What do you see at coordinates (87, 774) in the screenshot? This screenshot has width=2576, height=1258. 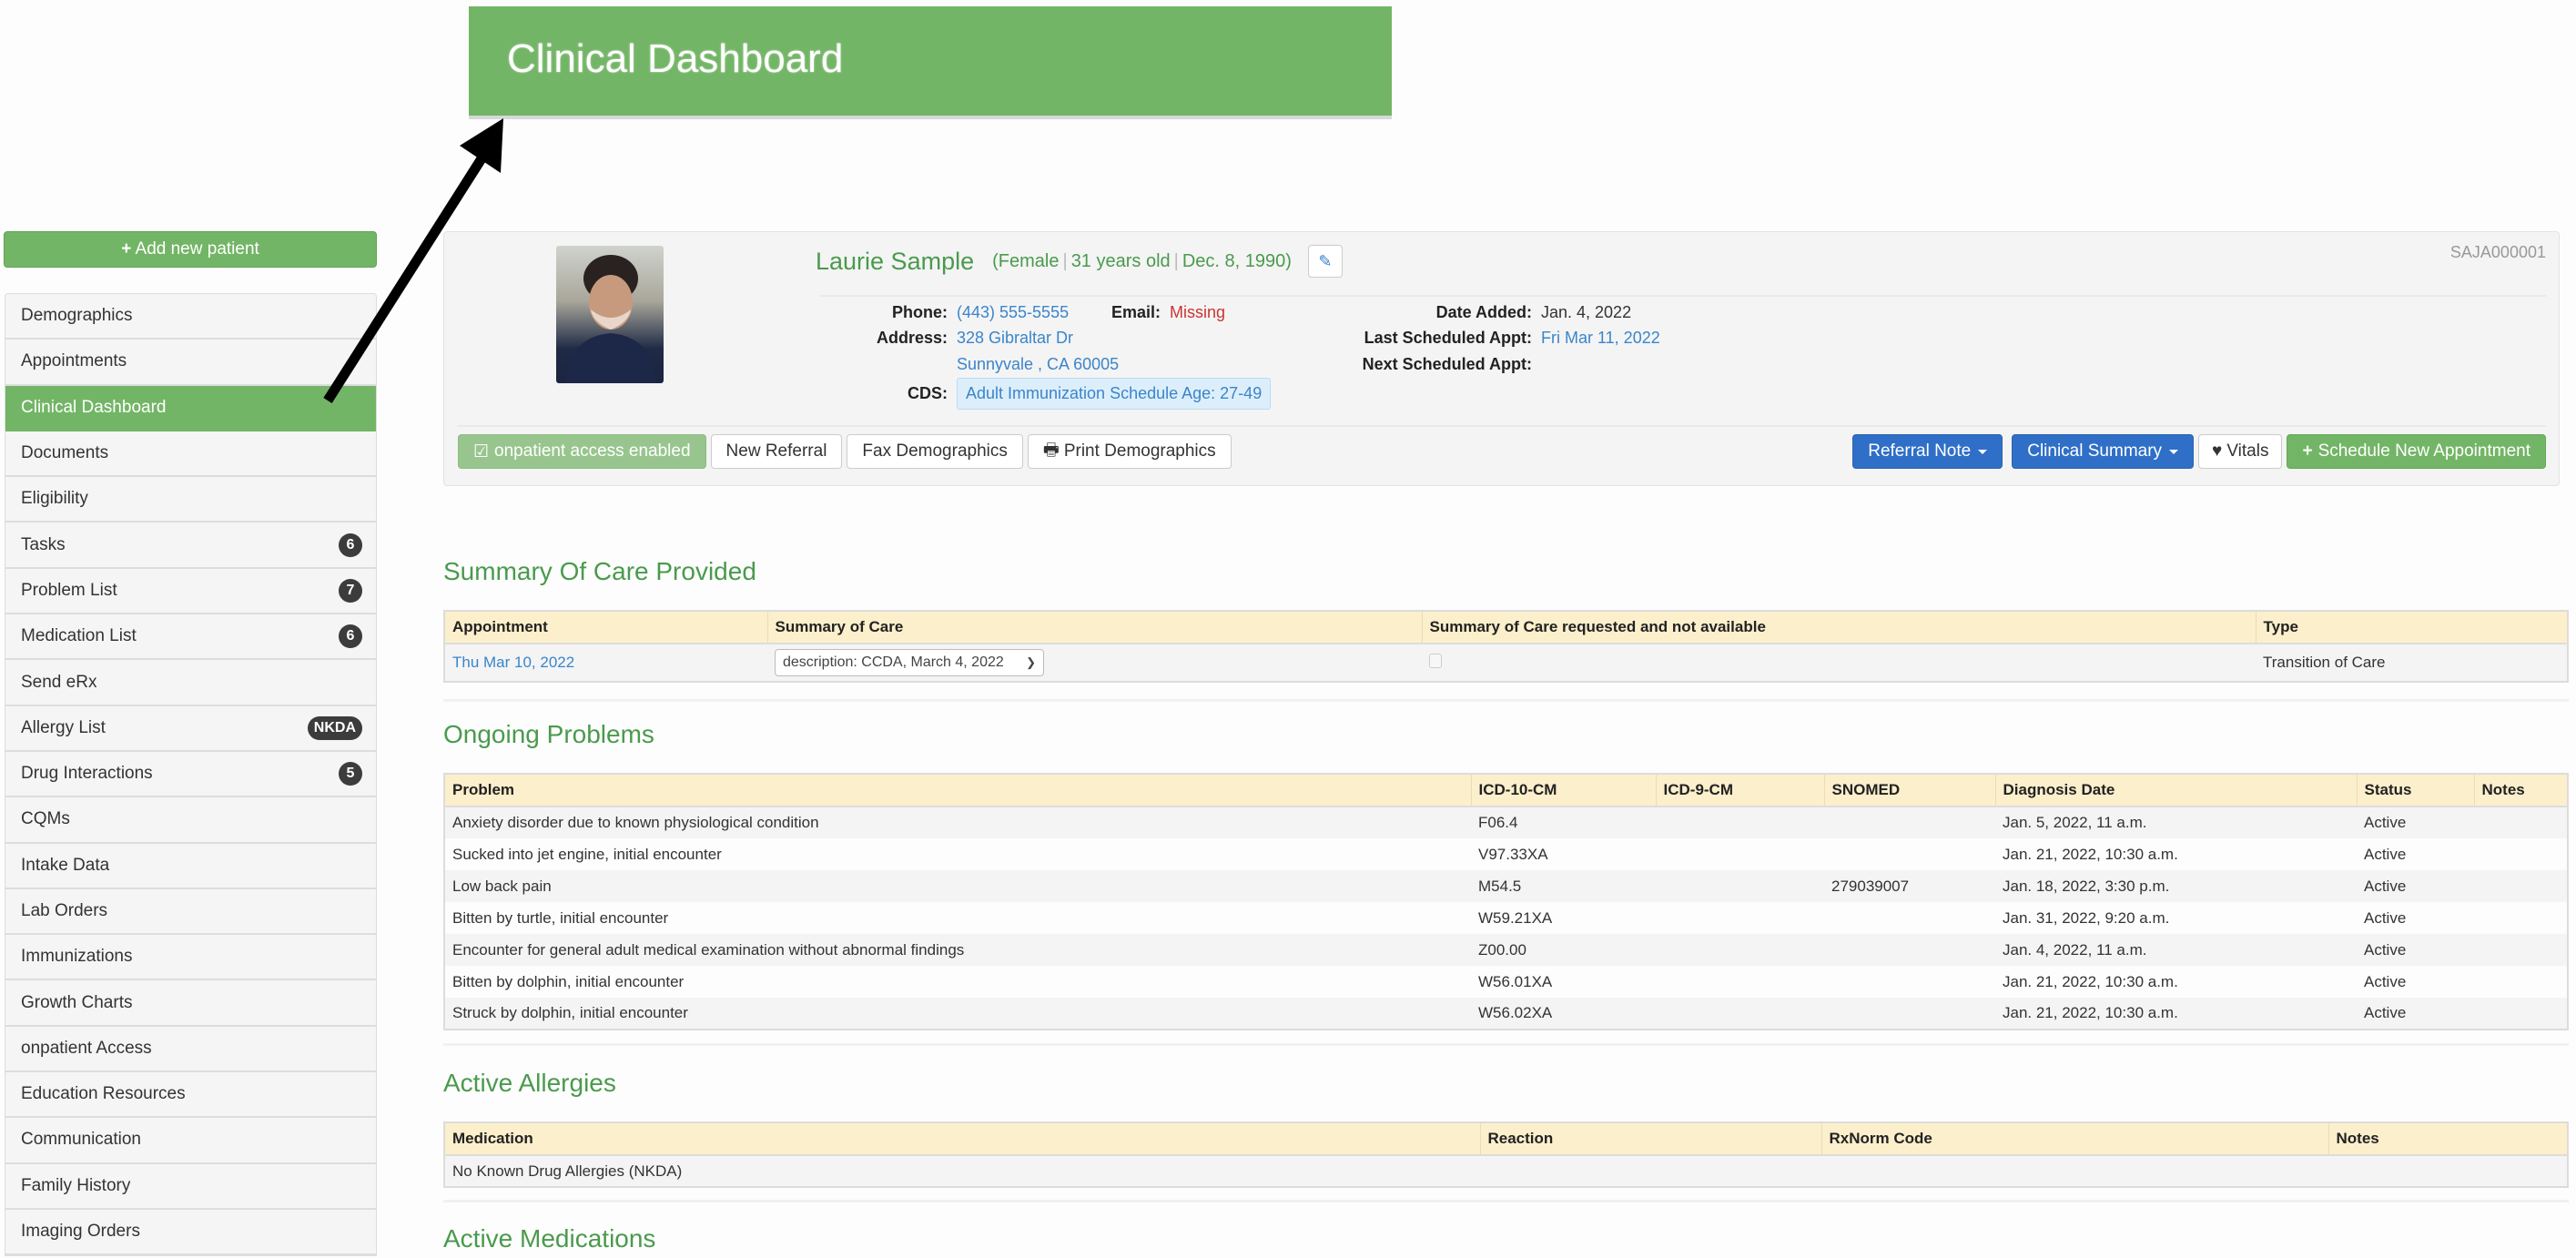 I see `sidebar-item-label: Drug Interactions` at bounding box center [87, 774].